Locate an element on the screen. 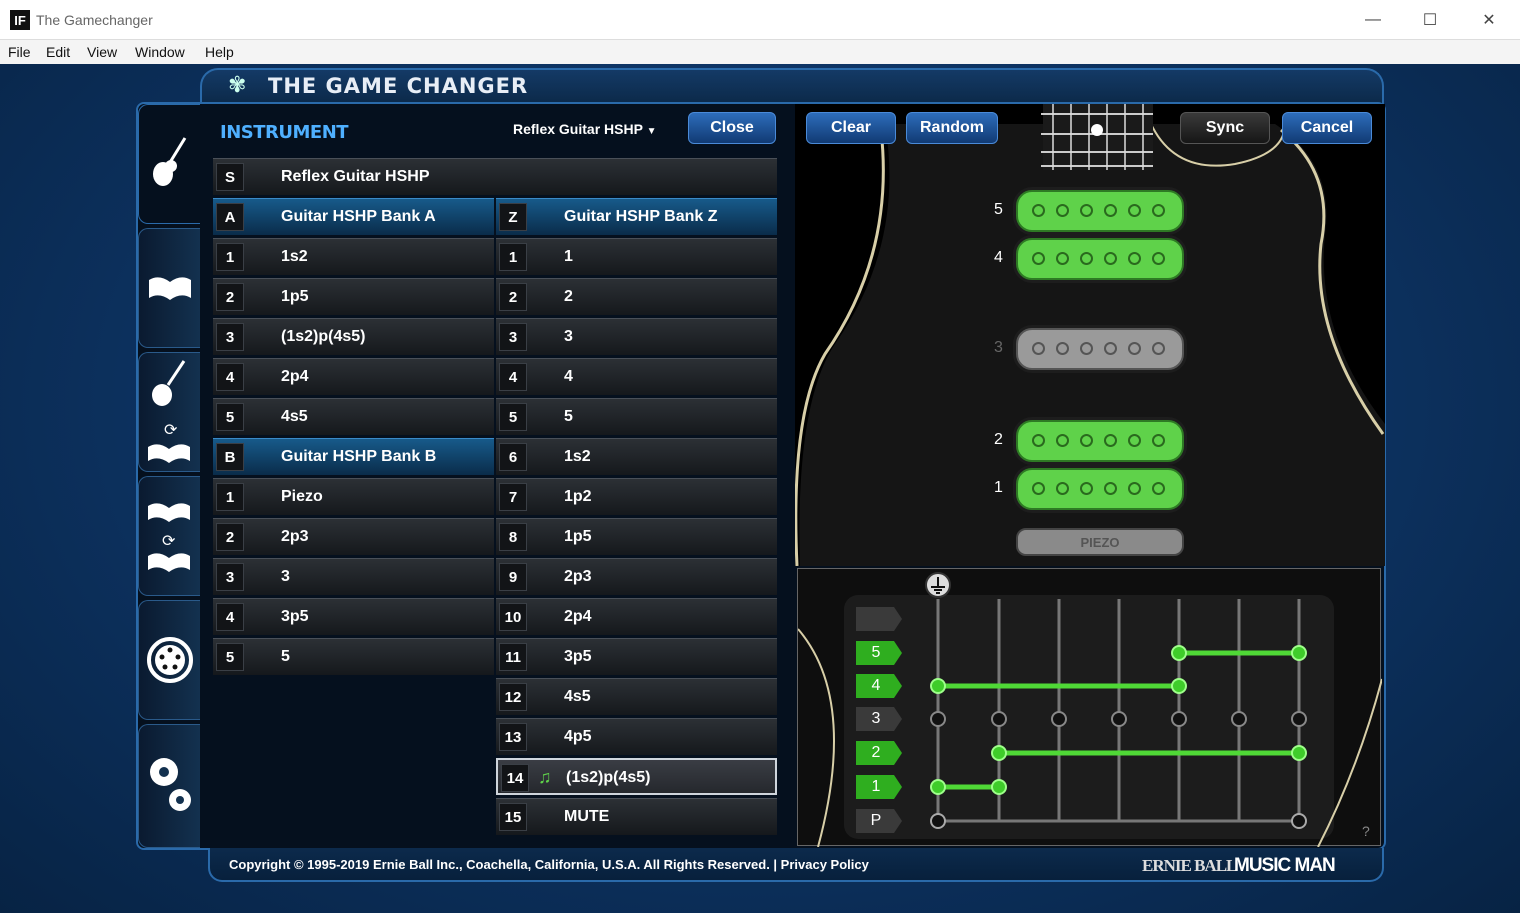  bank-preset-row: 11 3p5 is located at coordinates (636, 656).